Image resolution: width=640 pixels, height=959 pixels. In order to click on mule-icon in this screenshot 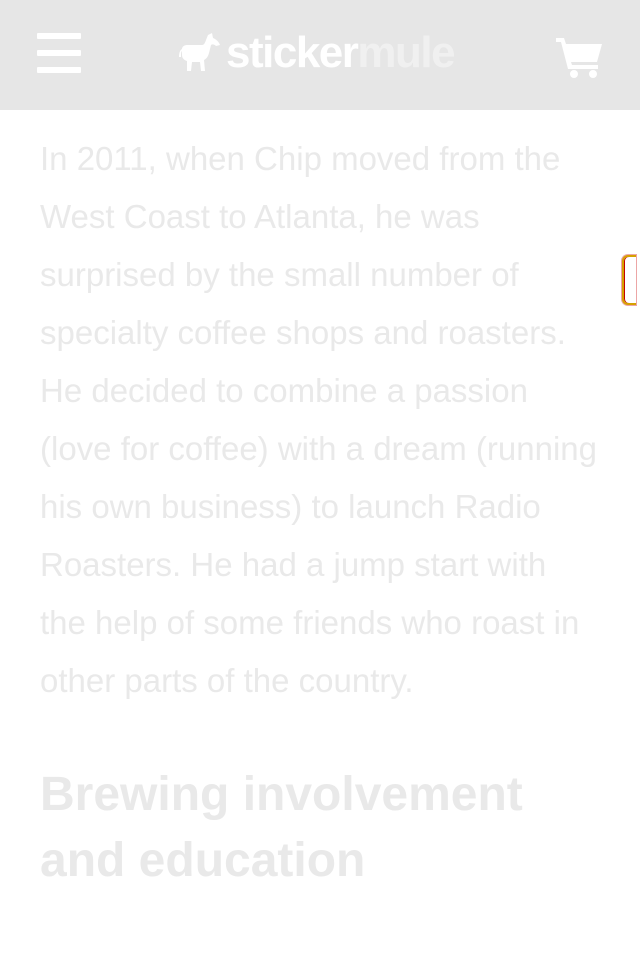, I will do `click(199, 52)`.